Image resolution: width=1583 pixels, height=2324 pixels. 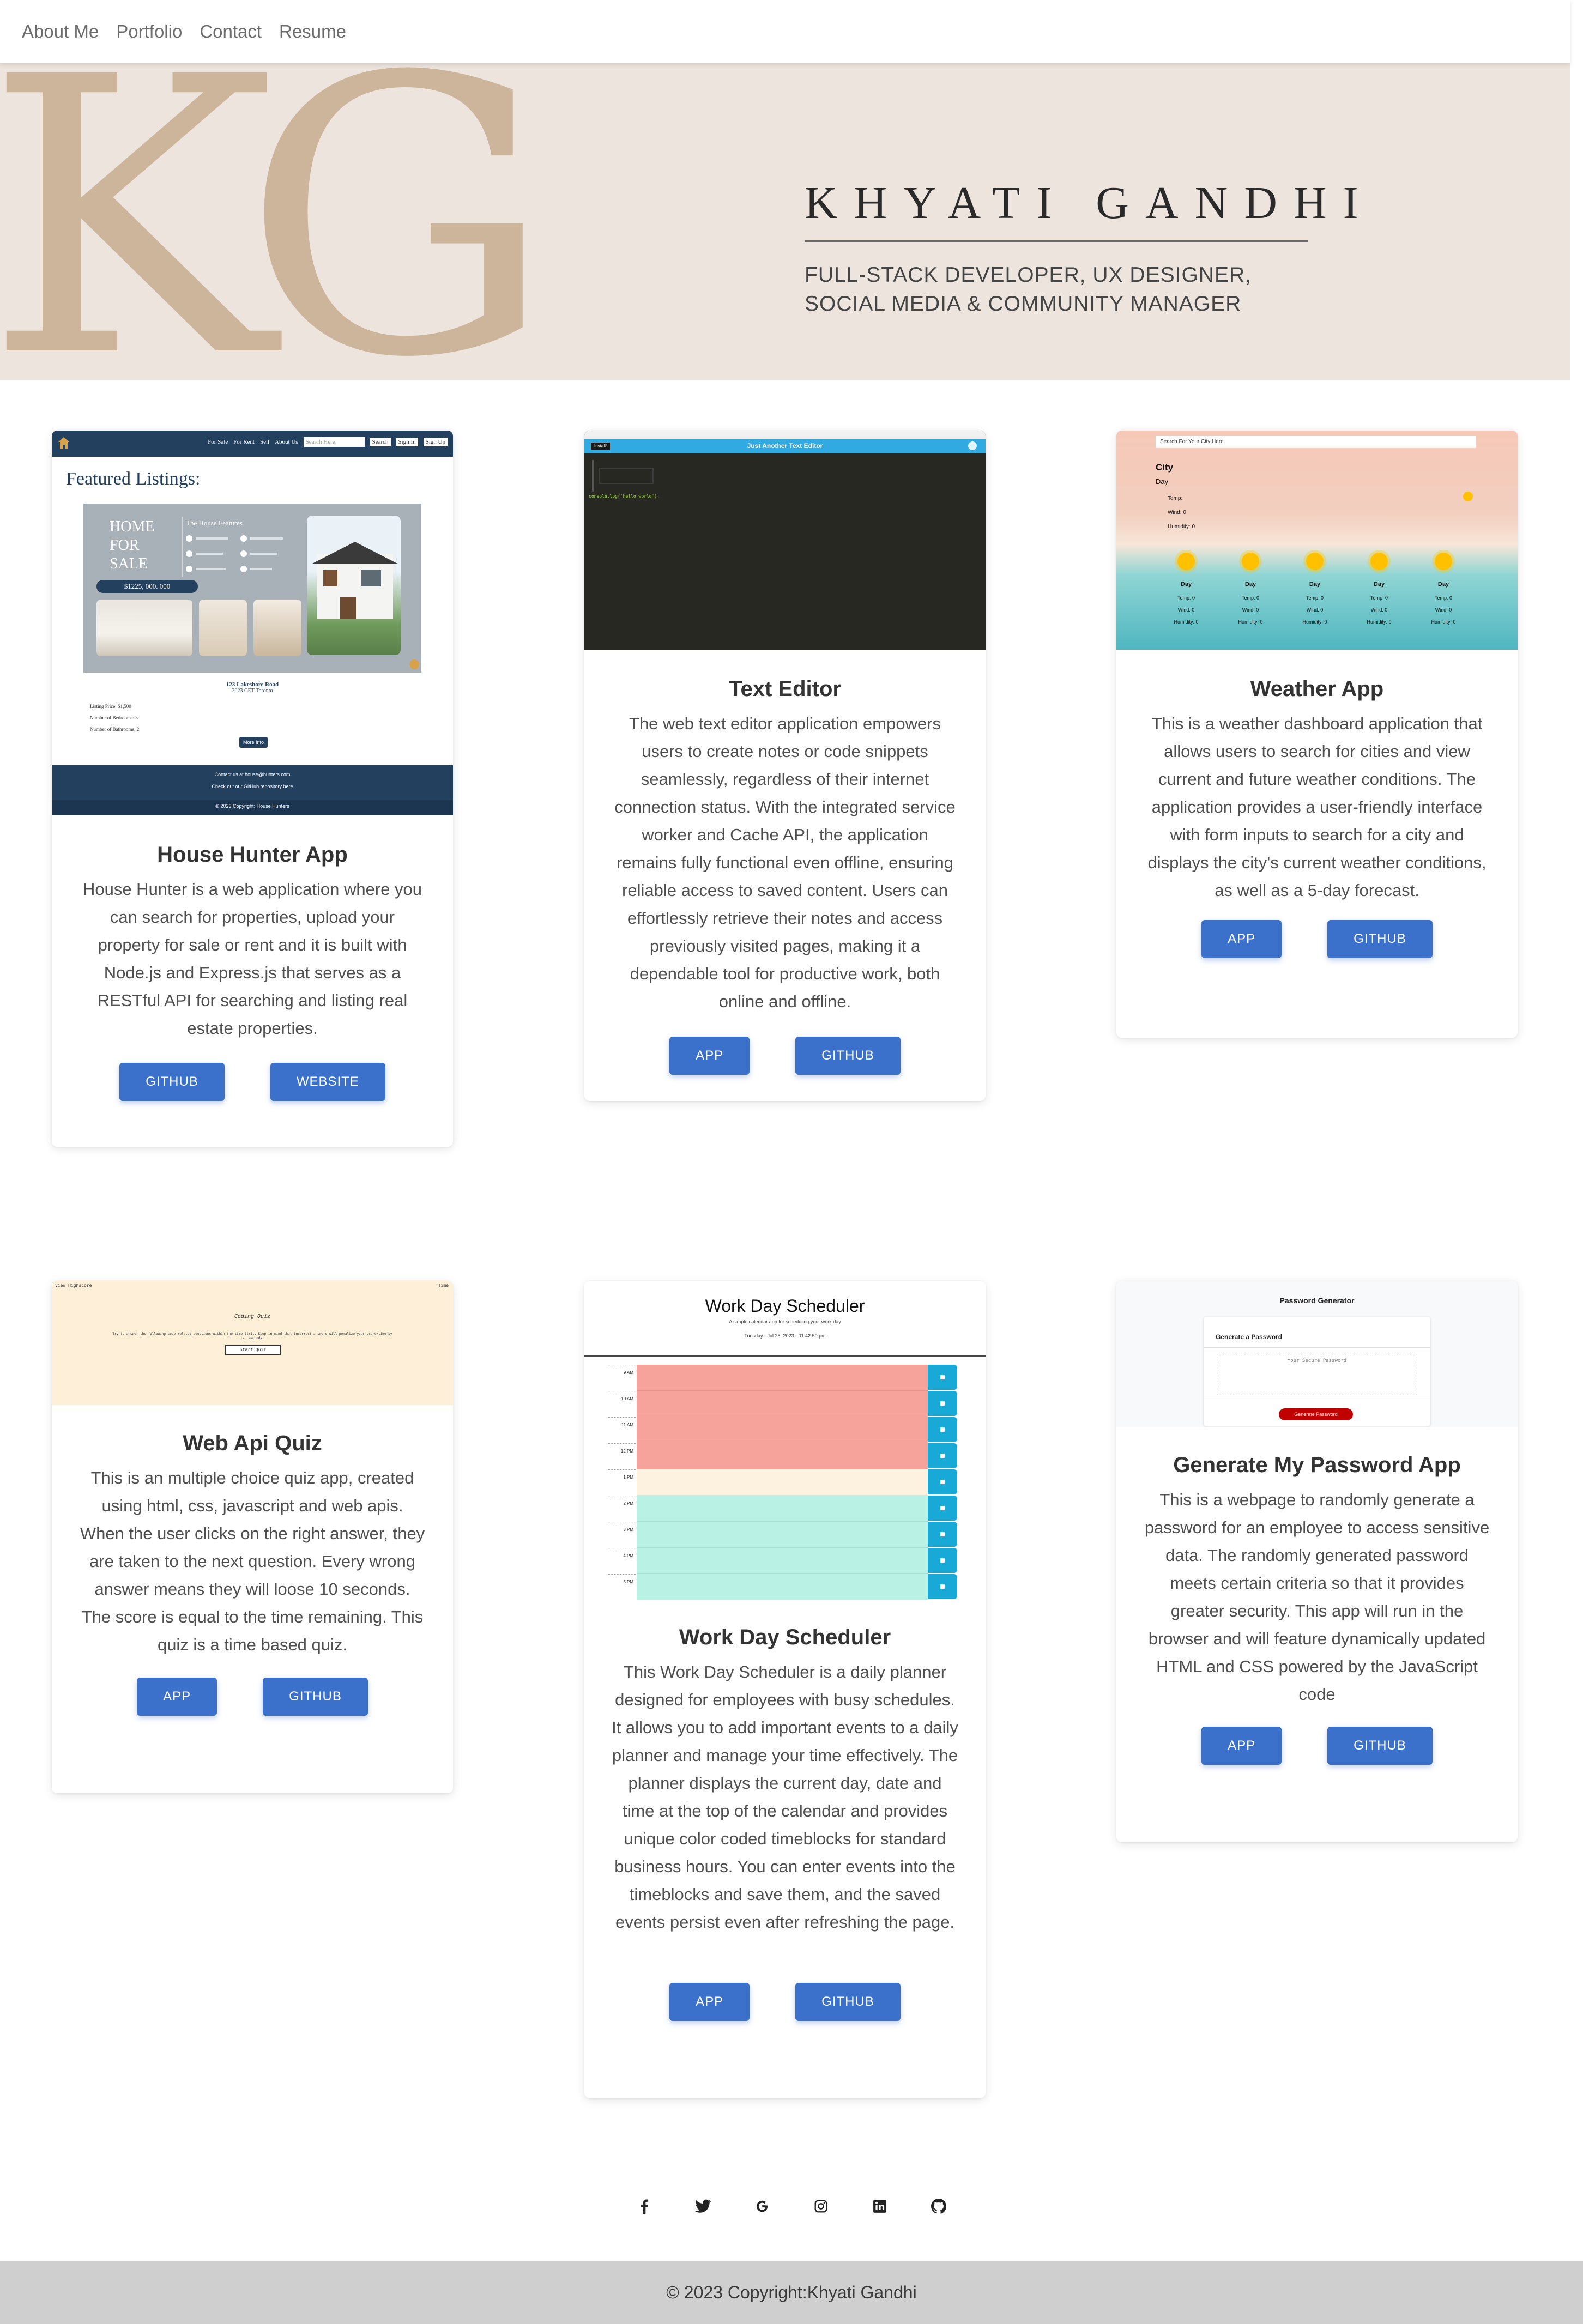 What do you see at coordinates (644, 2206) in the screenshot?
I see `facebook-icon` at bounding box center [644, 2206].